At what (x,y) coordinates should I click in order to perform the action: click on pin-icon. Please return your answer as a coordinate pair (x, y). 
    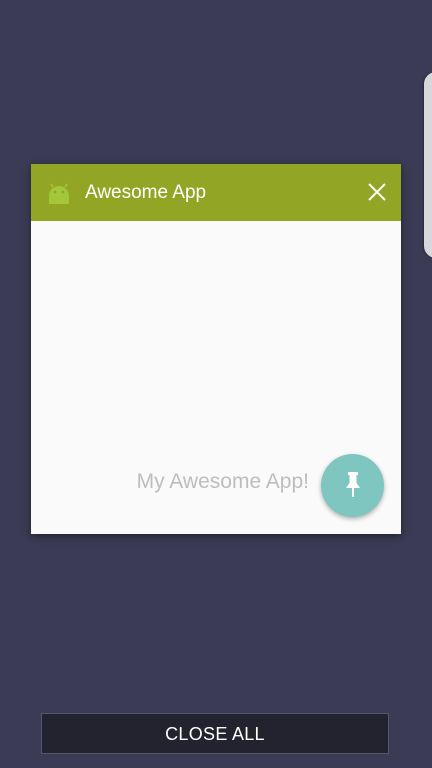
    Looking at the image, I should click on (353, 485).